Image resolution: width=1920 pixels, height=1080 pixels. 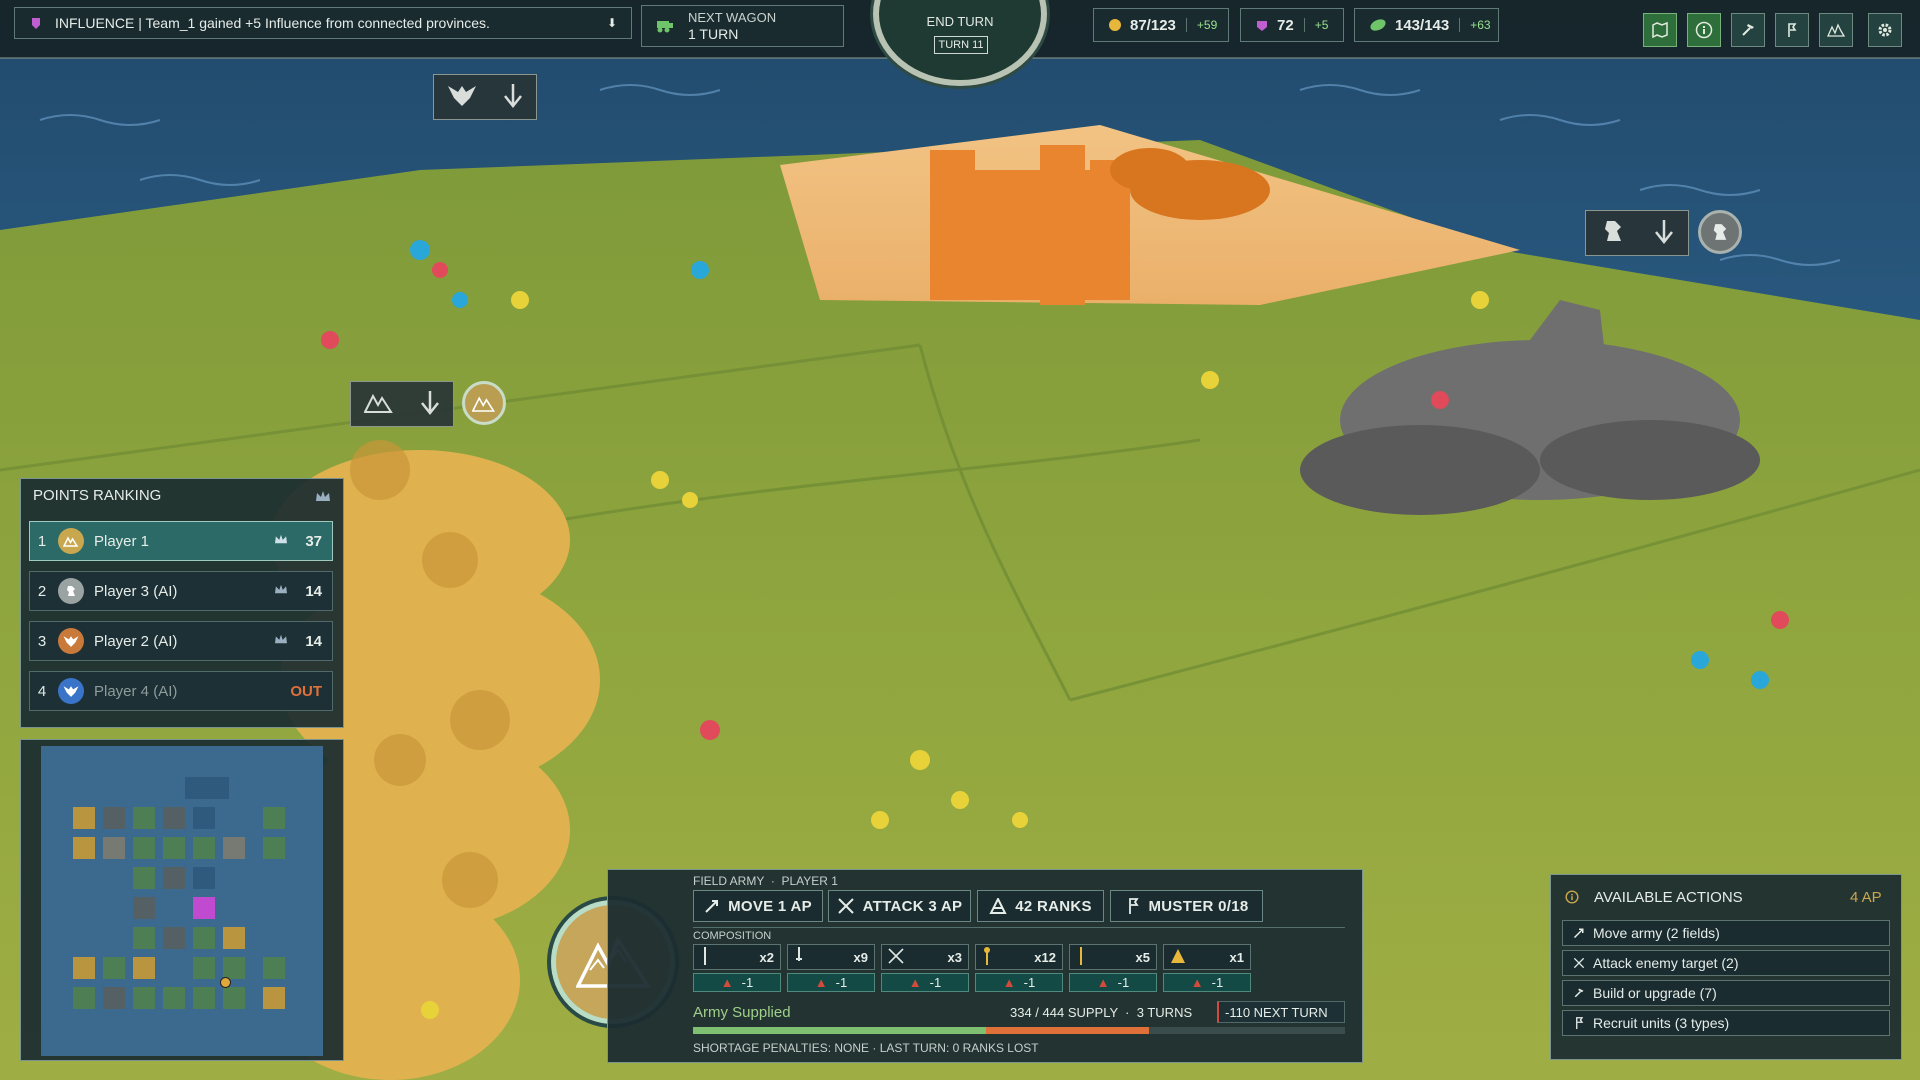 What do you see at coordinates (1726, 963) in the screenshot?
I see `action-attack-enemy: Attack enemy target (2)` at bounding box center [1726, 963].